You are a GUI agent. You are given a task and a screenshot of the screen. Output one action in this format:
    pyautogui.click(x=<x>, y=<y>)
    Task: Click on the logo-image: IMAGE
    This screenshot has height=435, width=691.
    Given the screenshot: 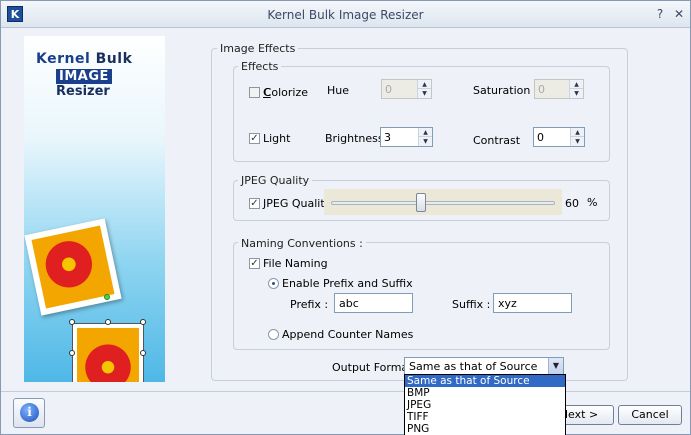 What is the action you would take?
    pyautogui.click(x=84, y=76)
    